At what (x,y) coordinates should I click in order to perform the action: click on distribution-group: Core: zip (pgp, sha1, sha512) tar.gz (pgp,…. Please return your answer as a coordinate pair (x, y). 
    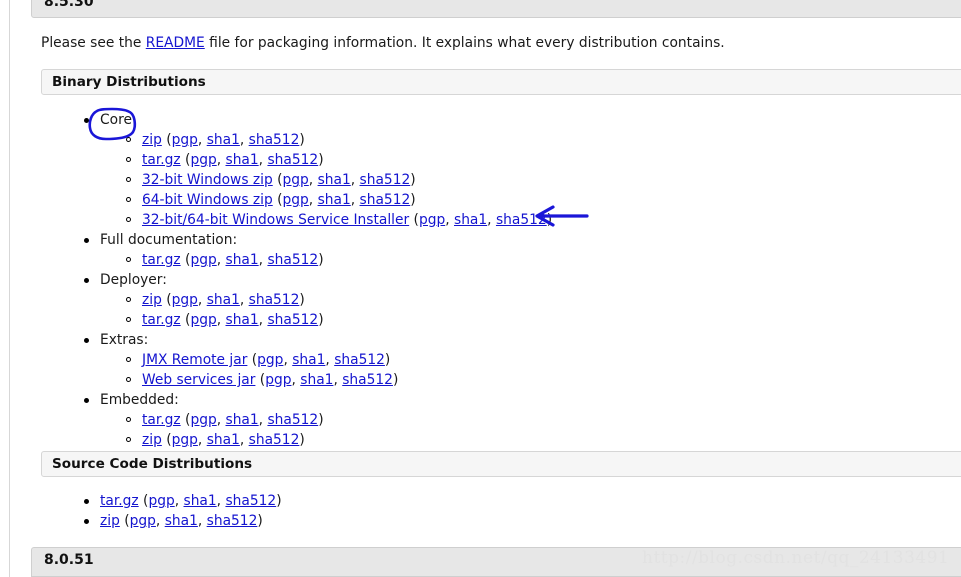
    Looking at the image, I should click on (316, 170).